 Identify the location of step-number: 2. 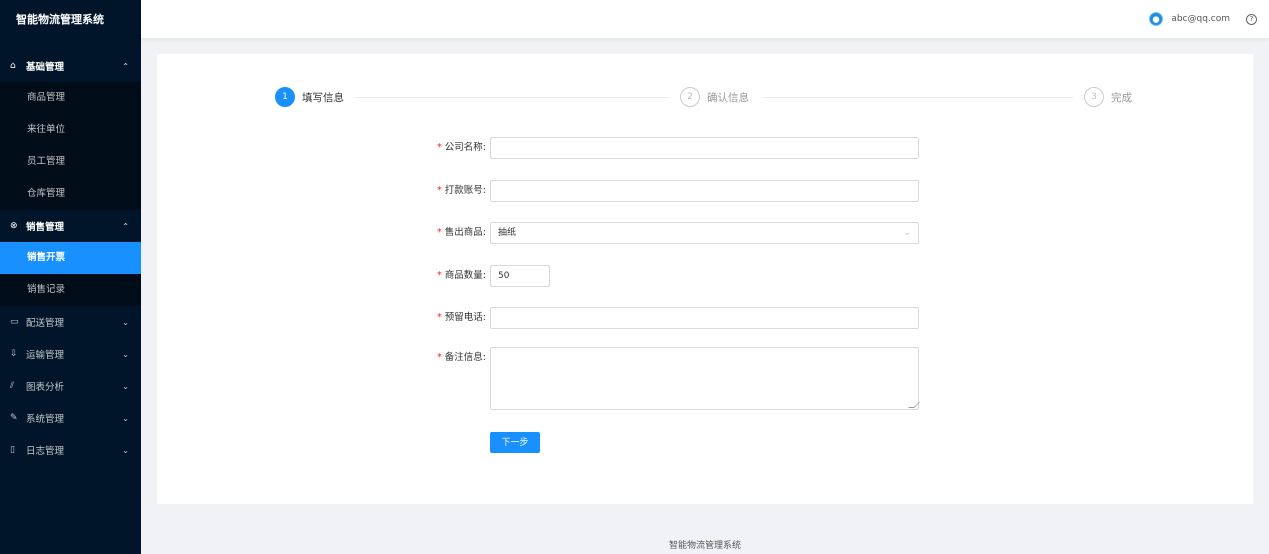
(690, 97).